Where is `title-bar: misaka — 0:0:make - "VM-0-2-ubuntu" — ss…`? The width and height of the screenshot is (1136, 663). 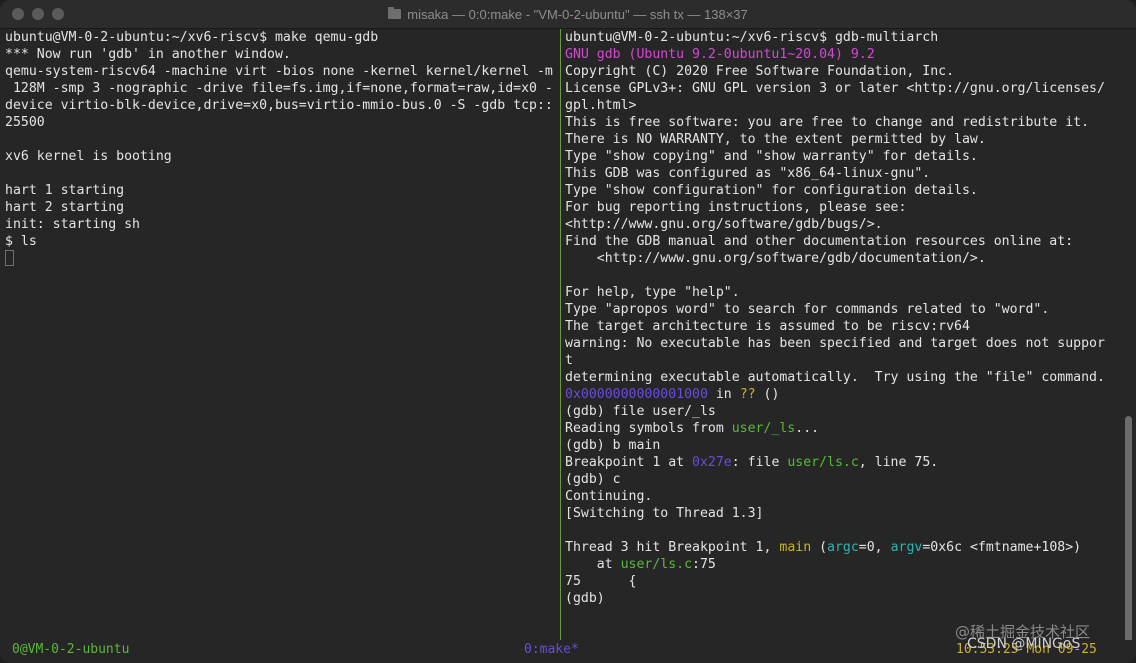 title-bar: misaka — 0:0:make - "VM-0-2-ubuntu" — ss… is located at coordinates (568, 14).